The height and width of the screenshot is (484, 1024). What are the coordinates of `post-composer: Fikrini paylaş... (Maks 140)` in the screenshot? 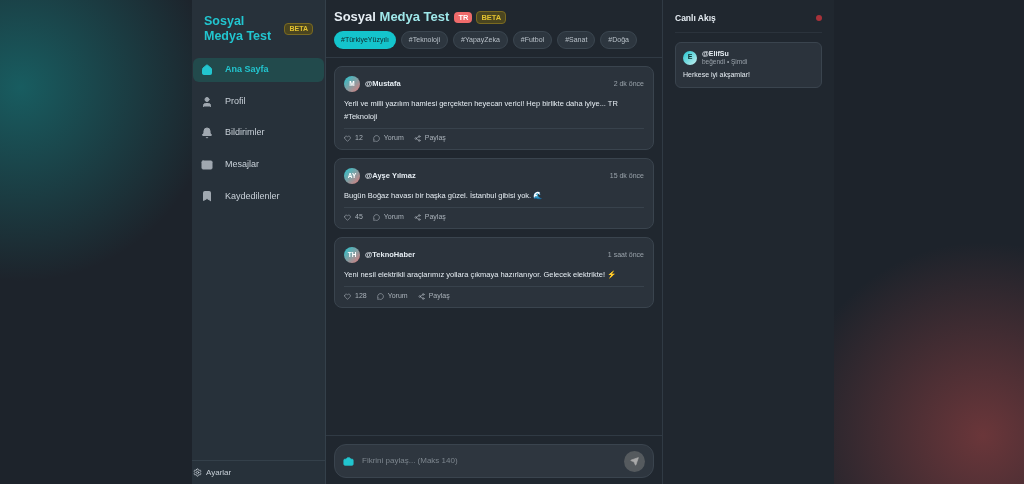 It's located at (494, 461).